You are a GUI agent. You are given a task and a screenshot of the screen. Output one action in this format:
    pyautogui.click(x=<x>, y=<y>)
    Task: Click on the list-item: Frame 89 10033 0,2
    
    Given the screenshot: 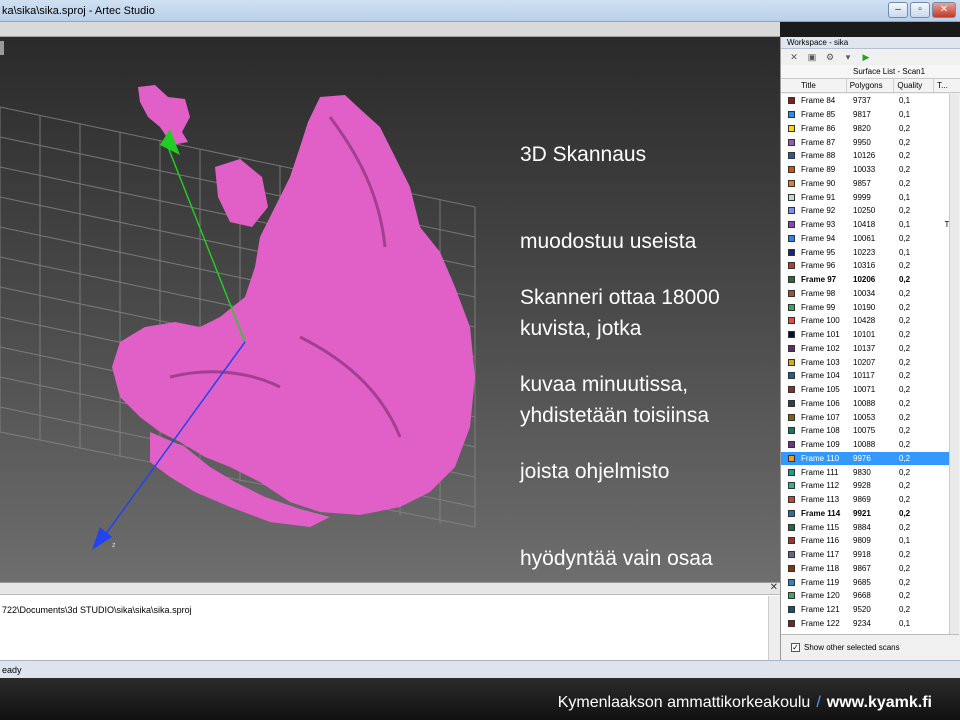 What is the action you would take?
    pyautogui.click(x=870, y=170)
    